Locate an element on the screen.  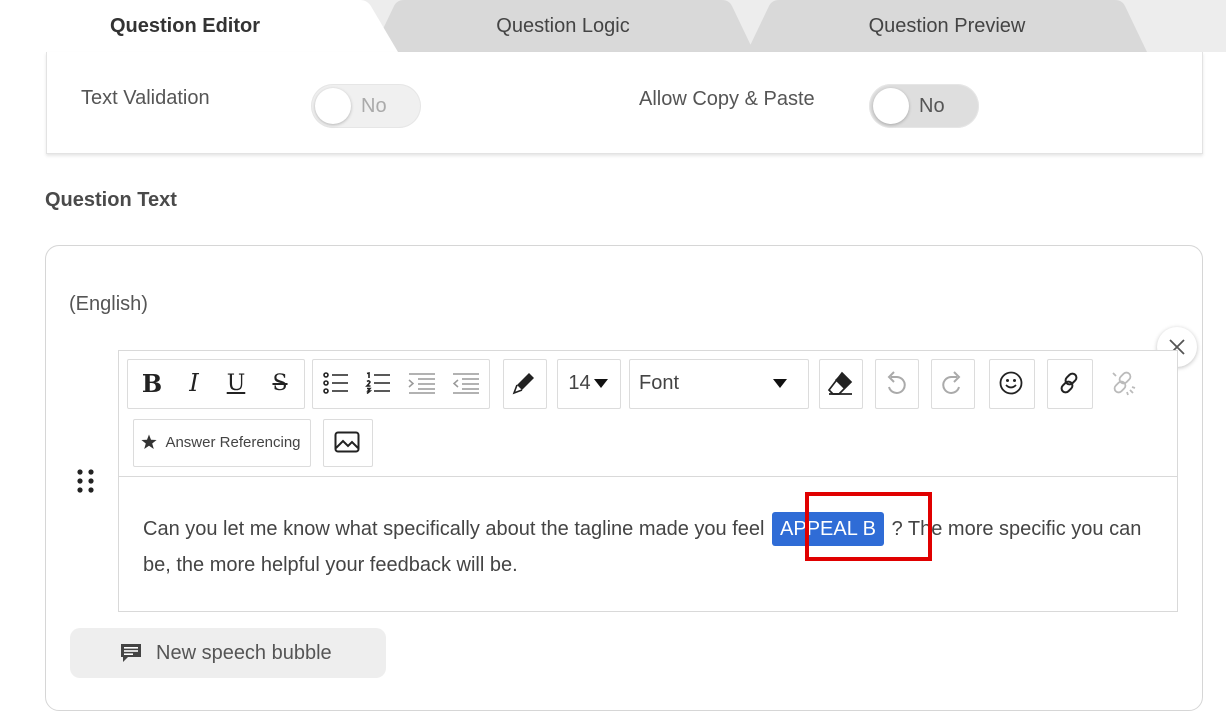
text-color-icon is located at coordinates (523, 384).